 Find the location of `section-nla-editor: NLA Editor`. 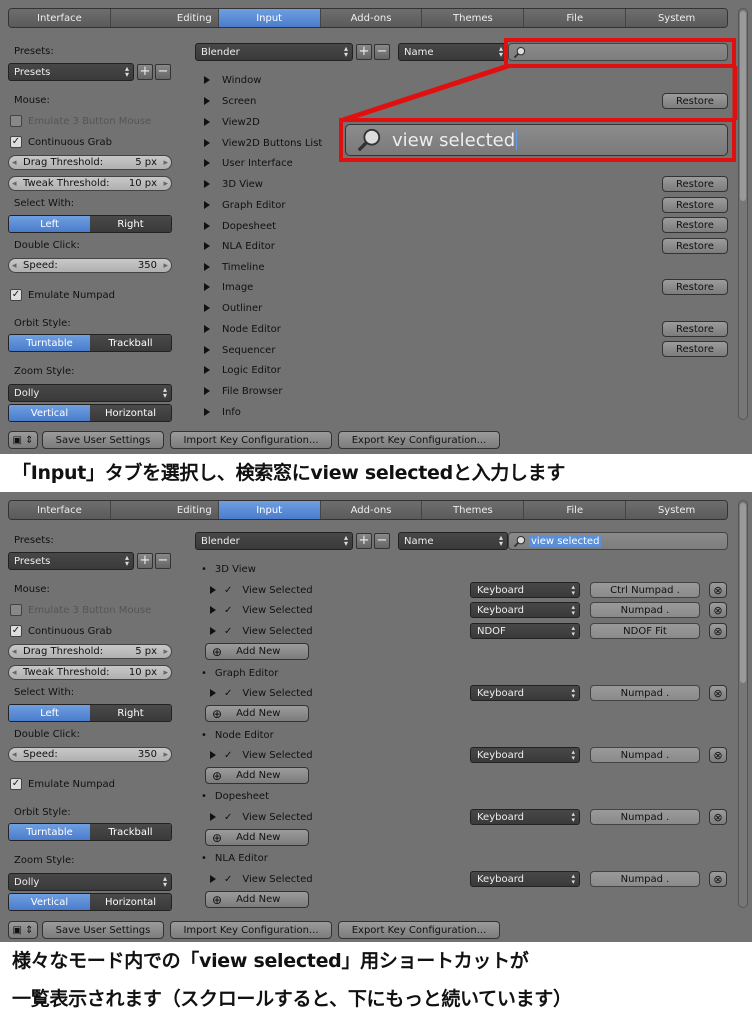

section-nla-editor: NLA Editor is located at coordinates (234, 858).